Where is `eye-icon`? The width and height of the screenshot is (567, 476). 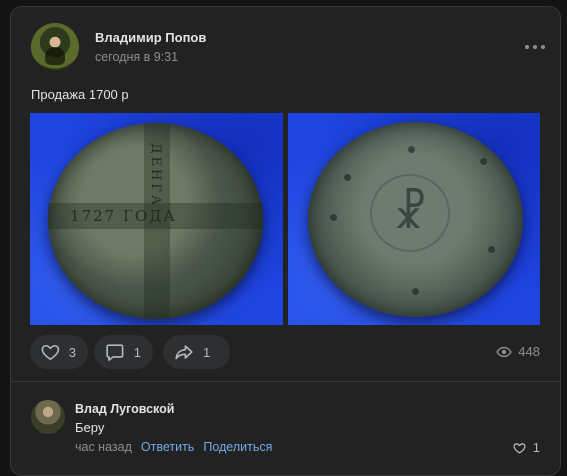 eye-icon is located at coordinates (504, 351).